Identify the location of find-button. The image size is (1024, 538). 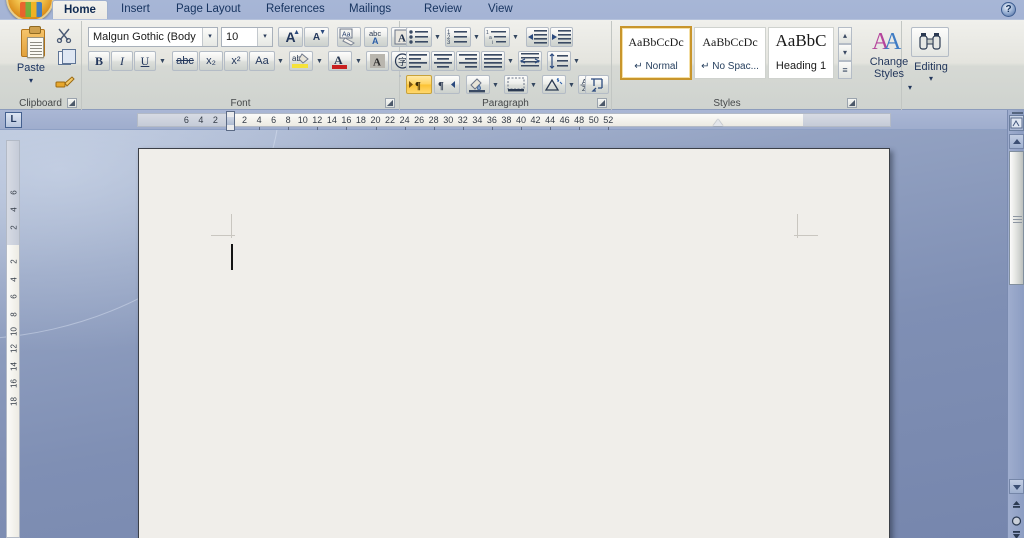
(930, 42).